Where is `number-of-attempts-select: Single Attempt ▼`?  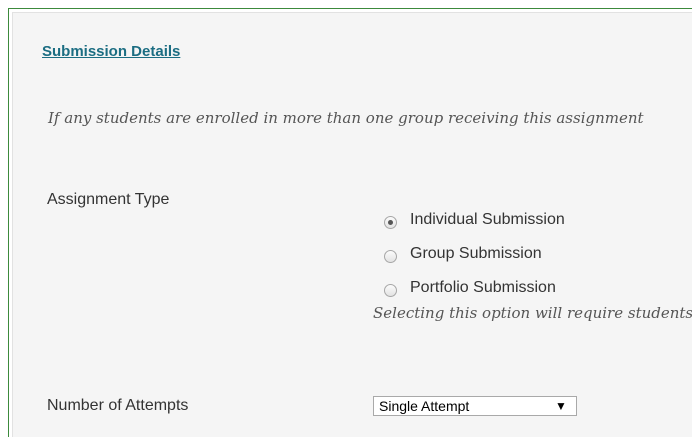
number-of-attempts-select: Single Attempt ▼ is located at coordinates (475, 406).